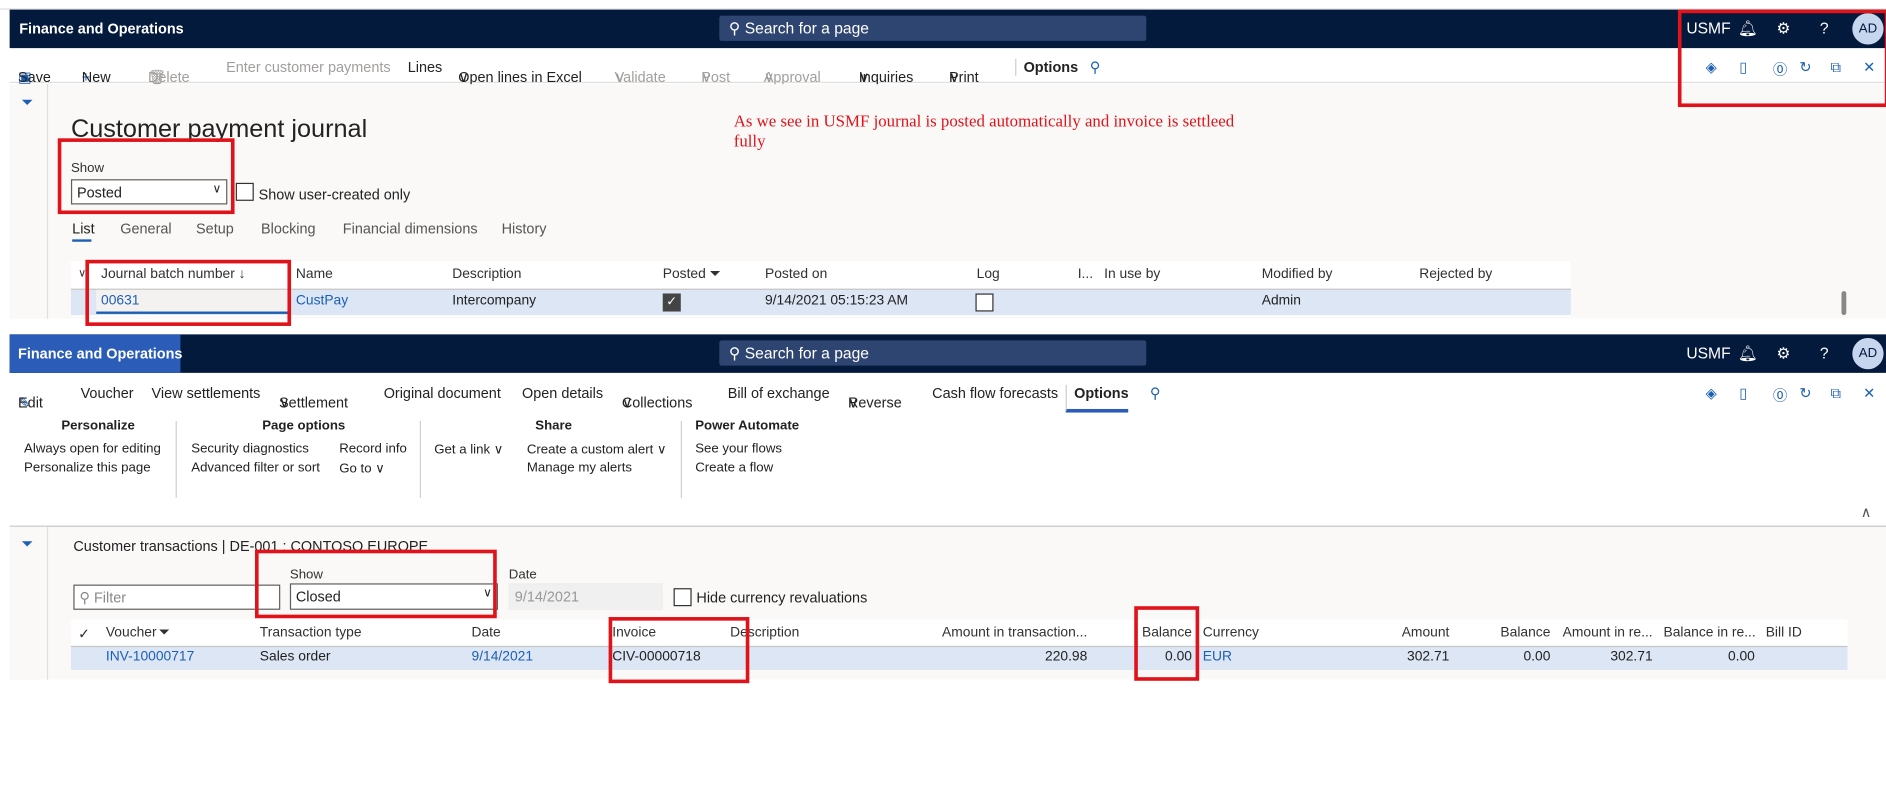 This screenshot has height=810, width=1886. I want to click on table-cell: INV-10000717, so click(177, 657).